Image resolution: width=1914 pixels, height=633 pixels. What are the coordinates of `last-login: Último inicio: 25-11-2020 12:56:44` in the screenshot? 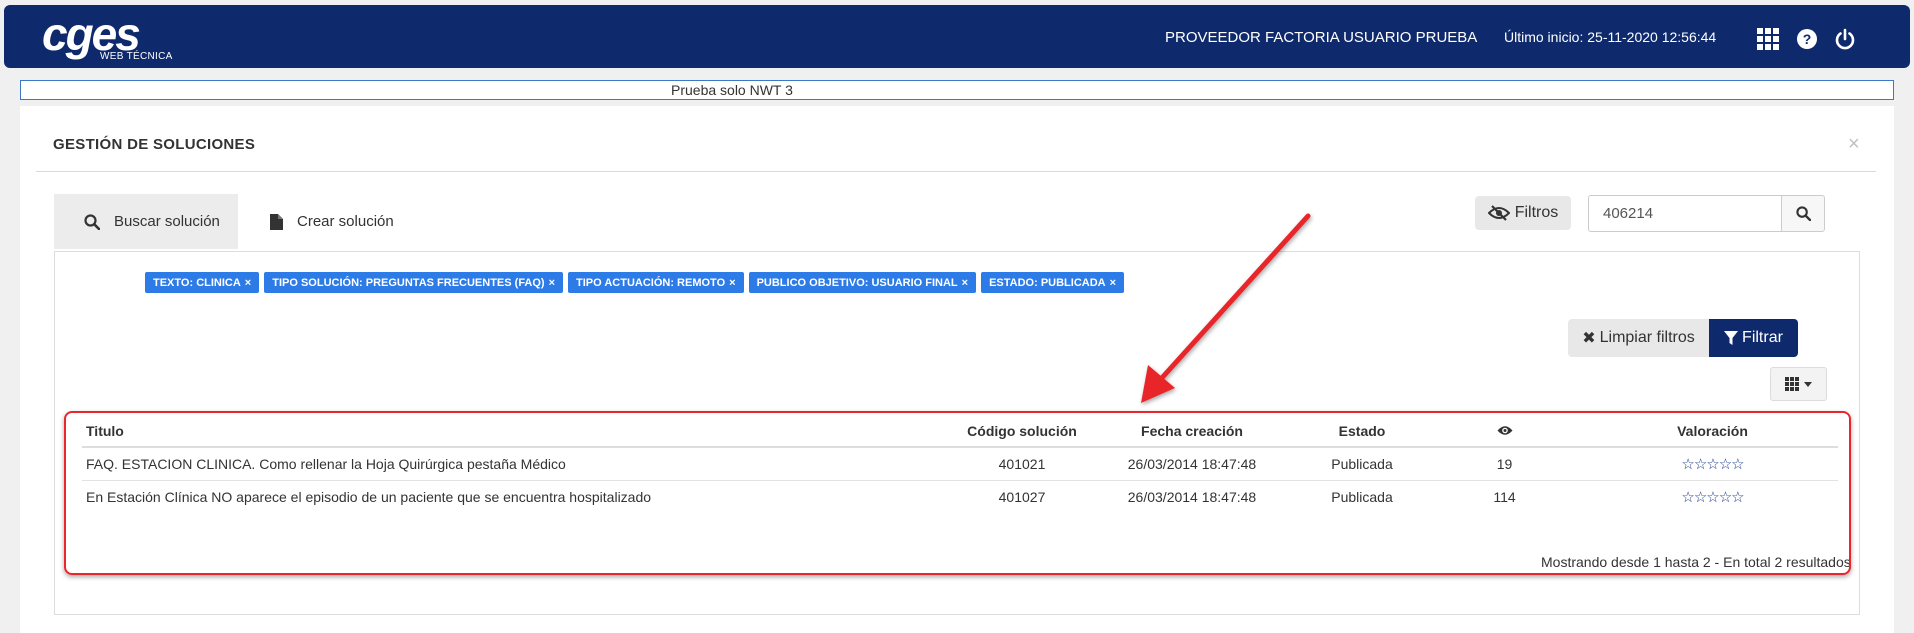 It's located at (1610, 37).